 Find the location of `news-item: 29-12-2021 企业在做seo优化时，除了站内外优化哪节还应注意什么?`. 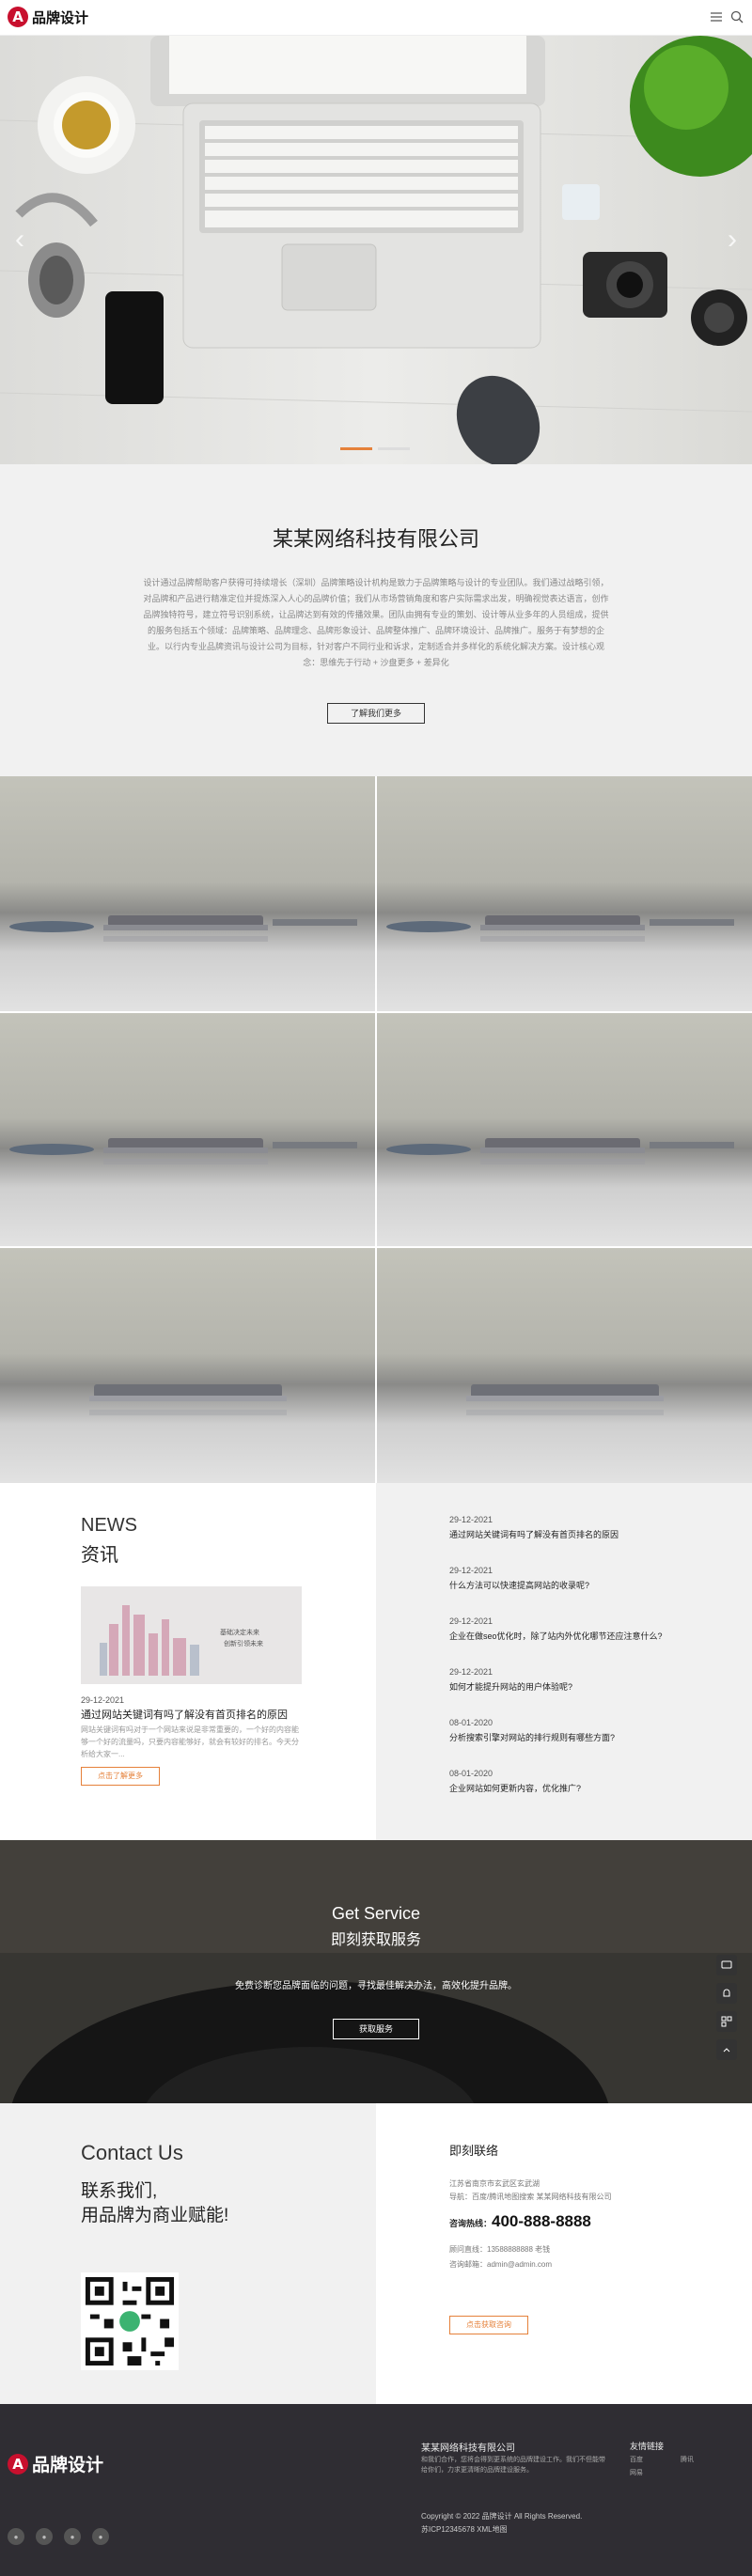

news-item: 29-12-2021 企业在做seo优化时，除了站内外优化哪节还应注意什么? is located at coordinates (556, 1629).